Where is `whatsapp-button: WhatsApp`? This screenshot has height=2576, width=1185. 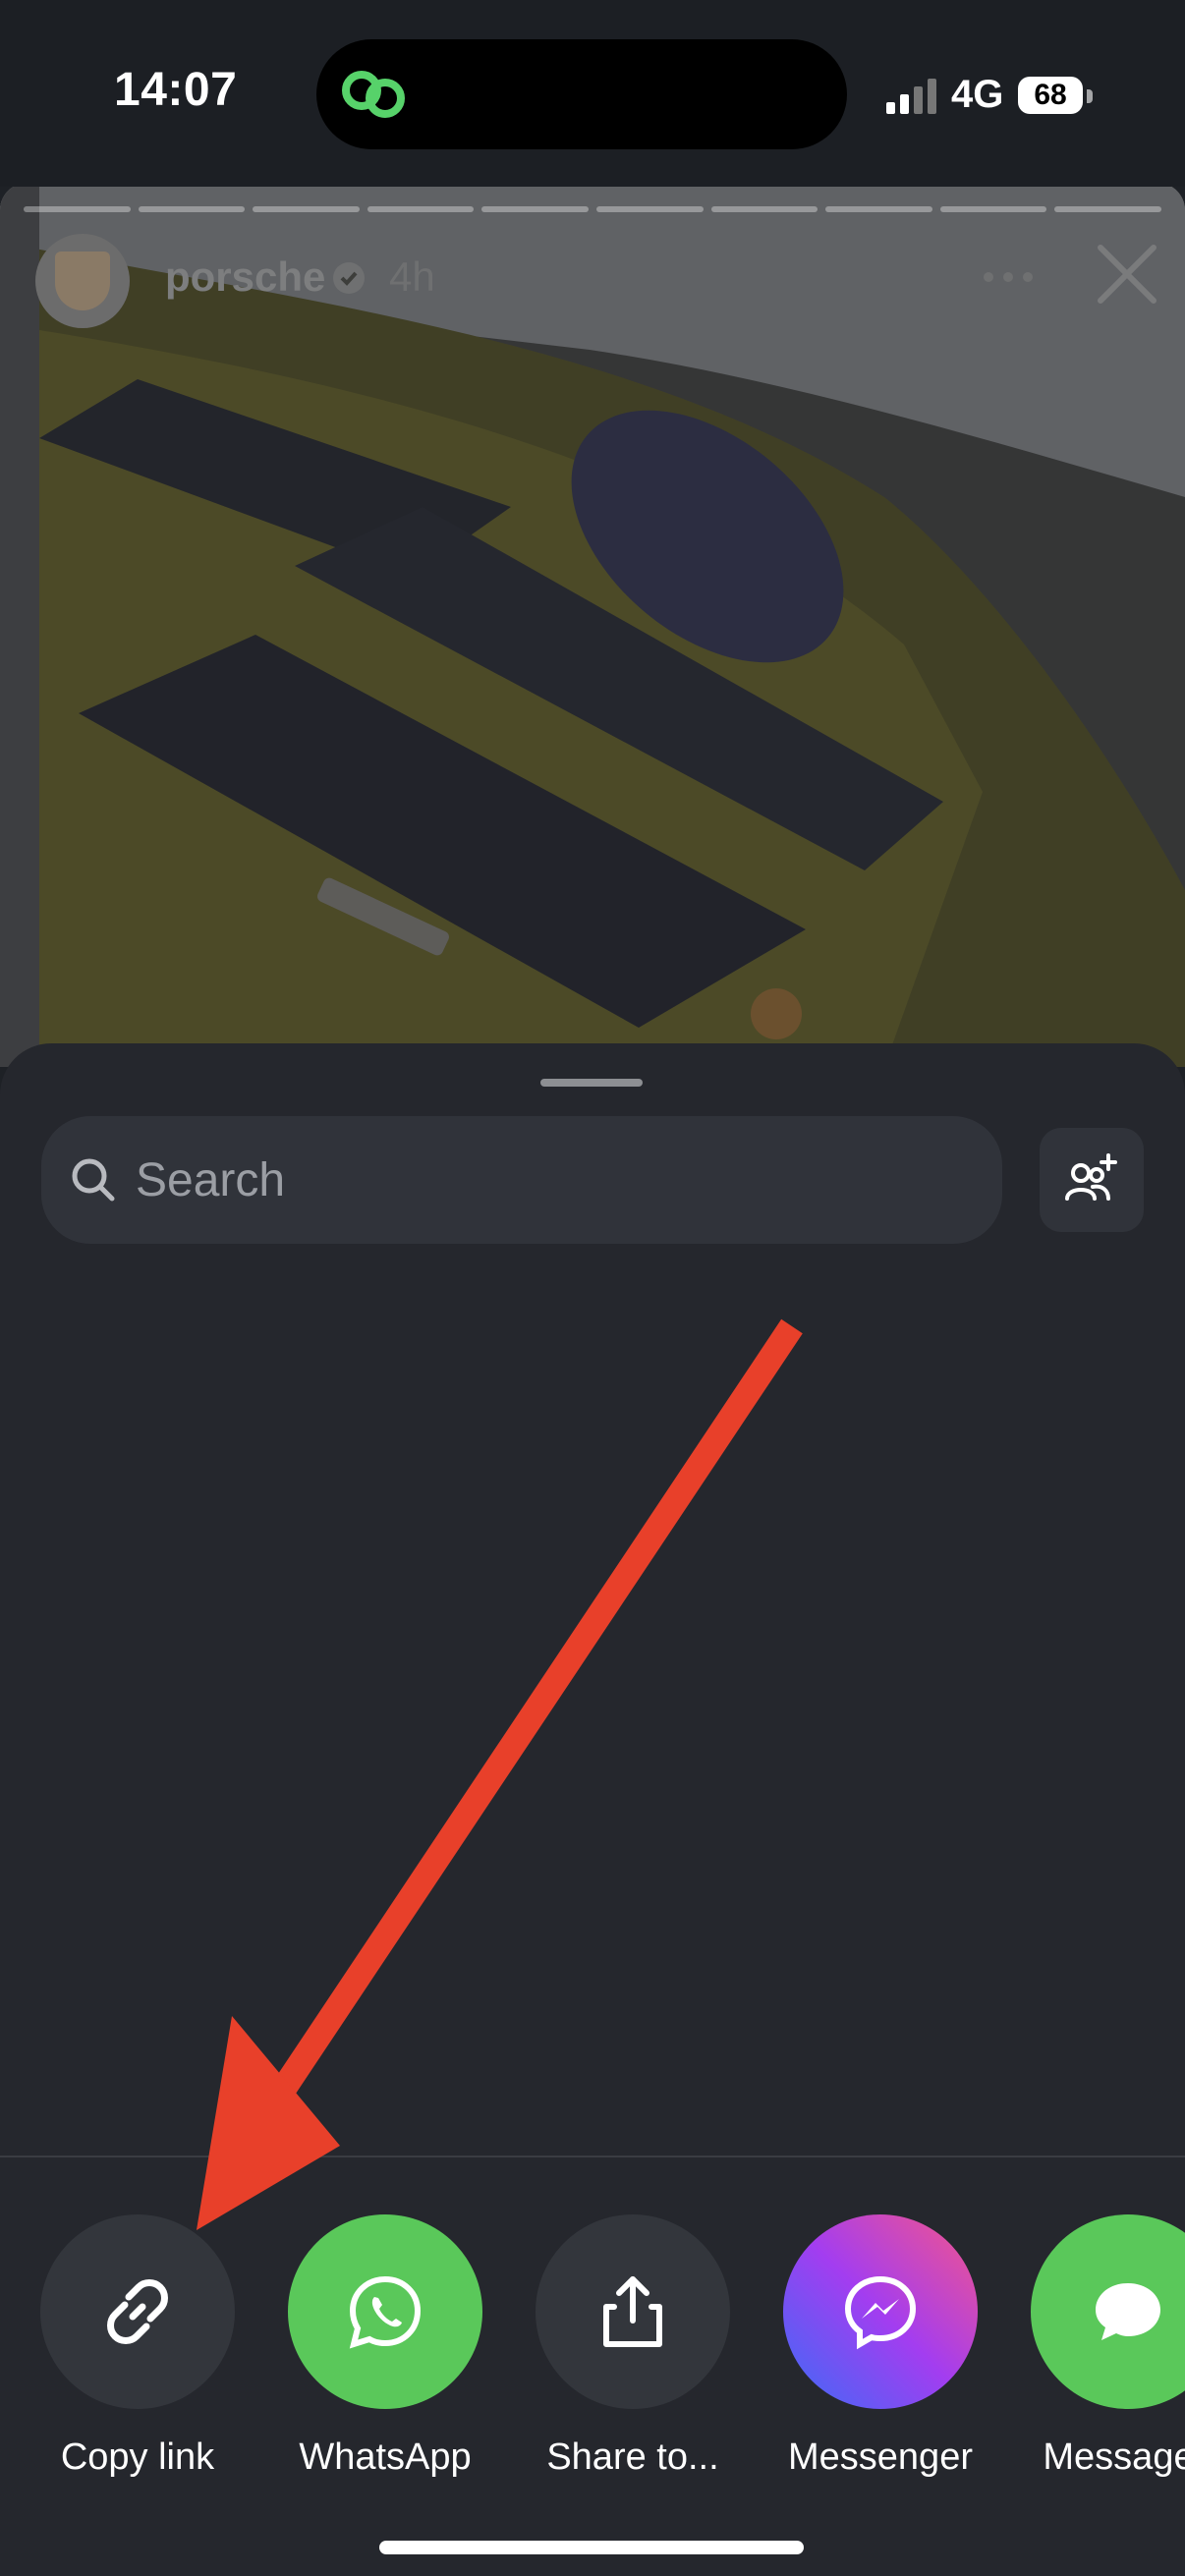 whatsapp-button: WhatsApp is located at coordinates (375, 2361).